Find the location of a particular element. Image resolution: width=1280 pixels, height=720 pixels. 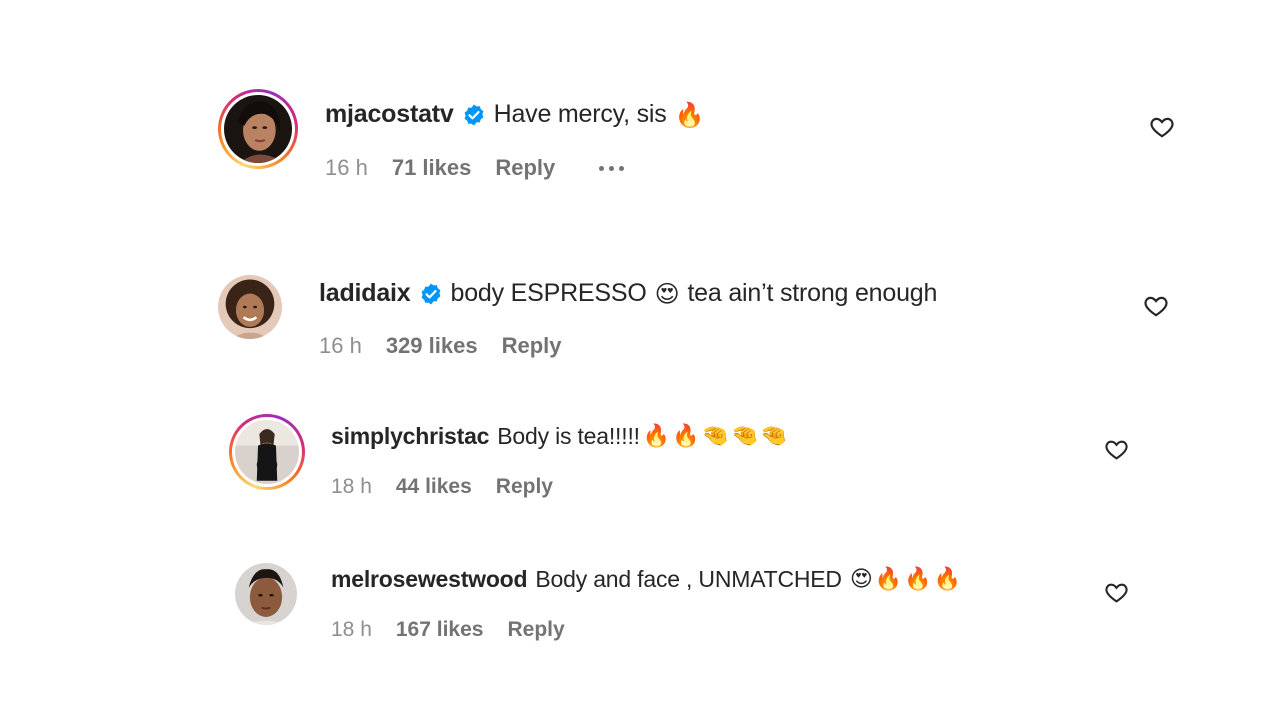

comment-text-continued: tea ain’t strong enough is located at coordinates (812, 293).